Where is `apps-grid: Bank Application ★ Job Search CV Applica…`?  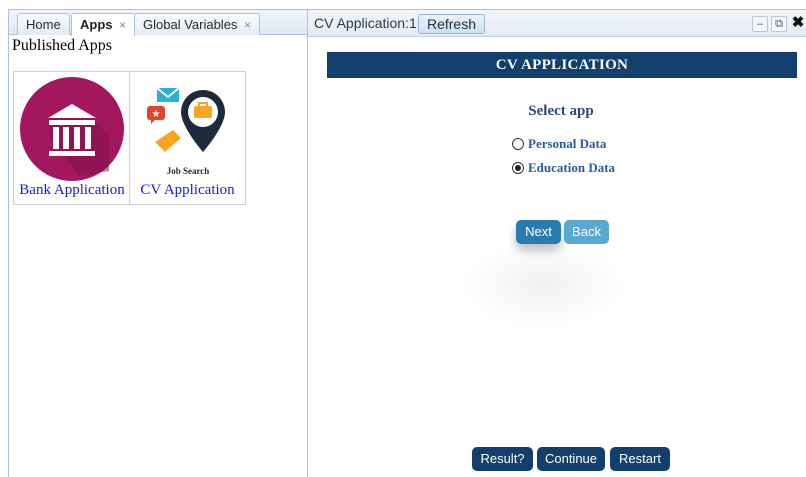
apps-grid: Bank Application ★ Job Search CV Applica… is located at coordinates (129, 138).